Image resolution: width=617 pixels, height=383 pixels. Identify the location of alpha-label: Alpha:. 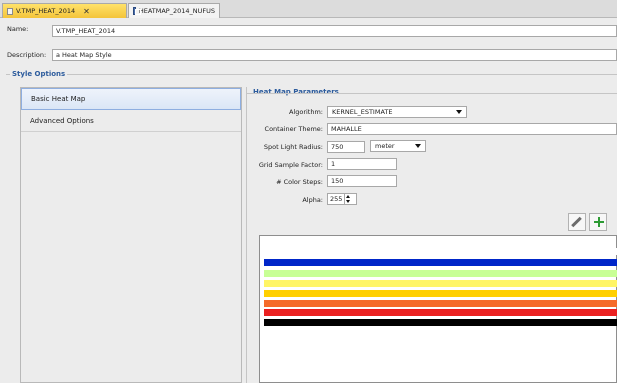
(312, 200).